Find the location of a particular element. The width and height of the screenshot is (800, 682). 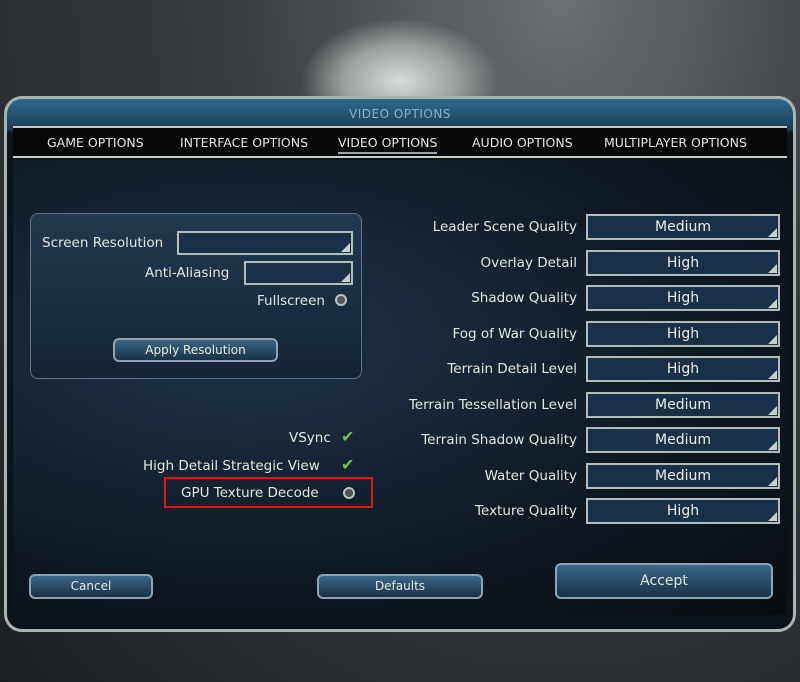

tab-multiplayer-options: MULTIPLAYER OPTIONS is located at coordinates (675, 142).